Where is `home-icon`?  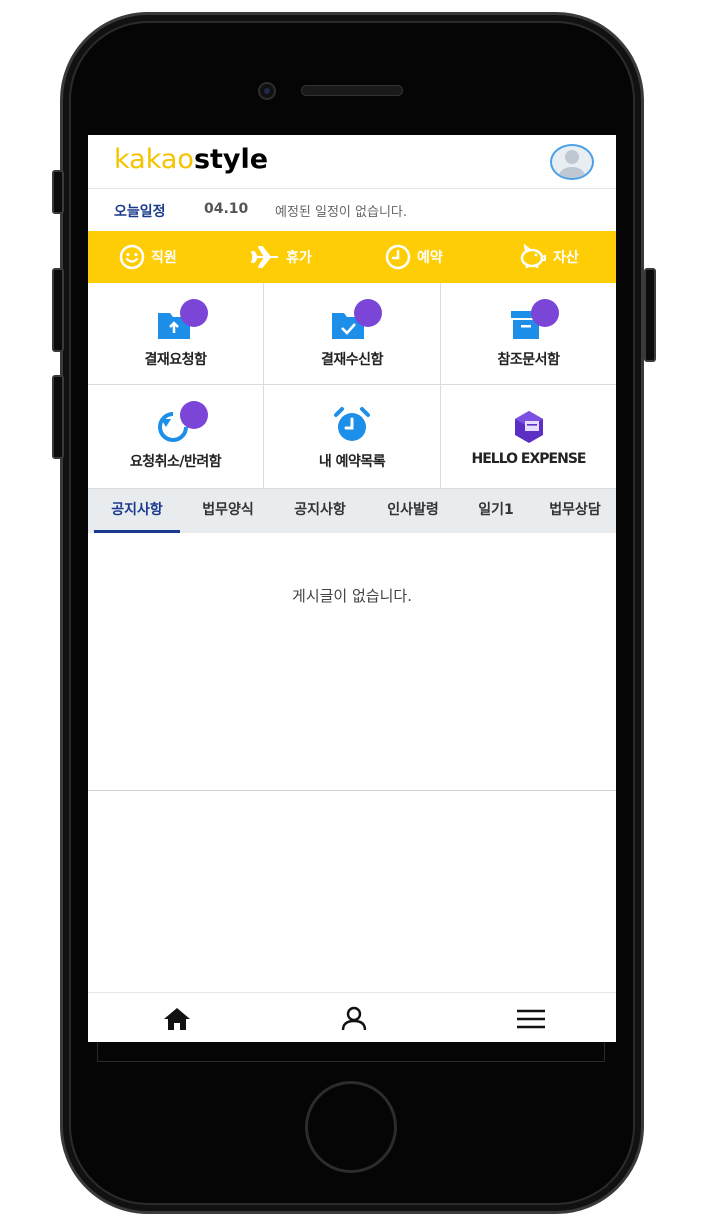
home-icon is located at coordinates (177, 1019).